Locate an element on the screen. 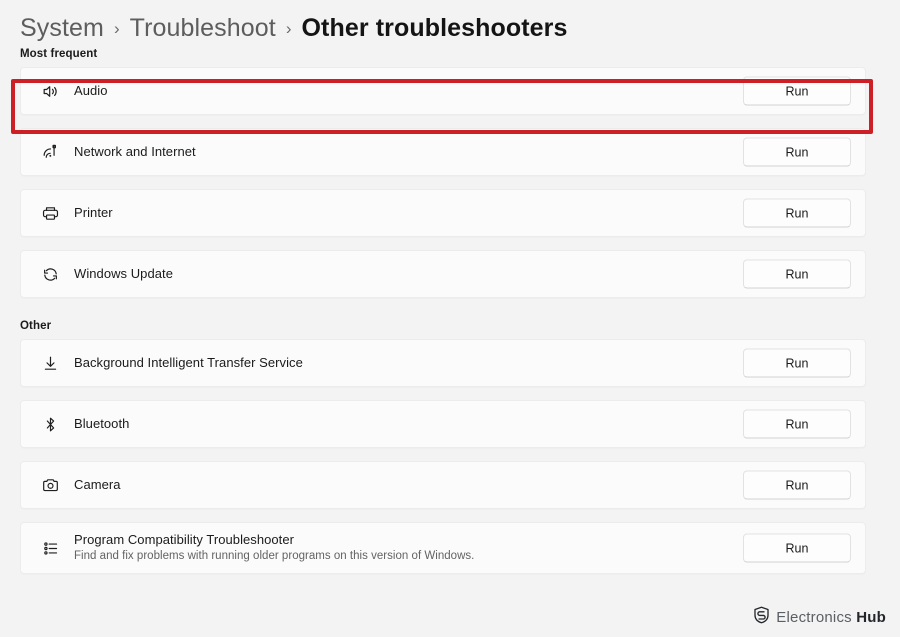 The height and width of the screenshot is (637, 900). wifi-icon is located at coordinates (50, 152).